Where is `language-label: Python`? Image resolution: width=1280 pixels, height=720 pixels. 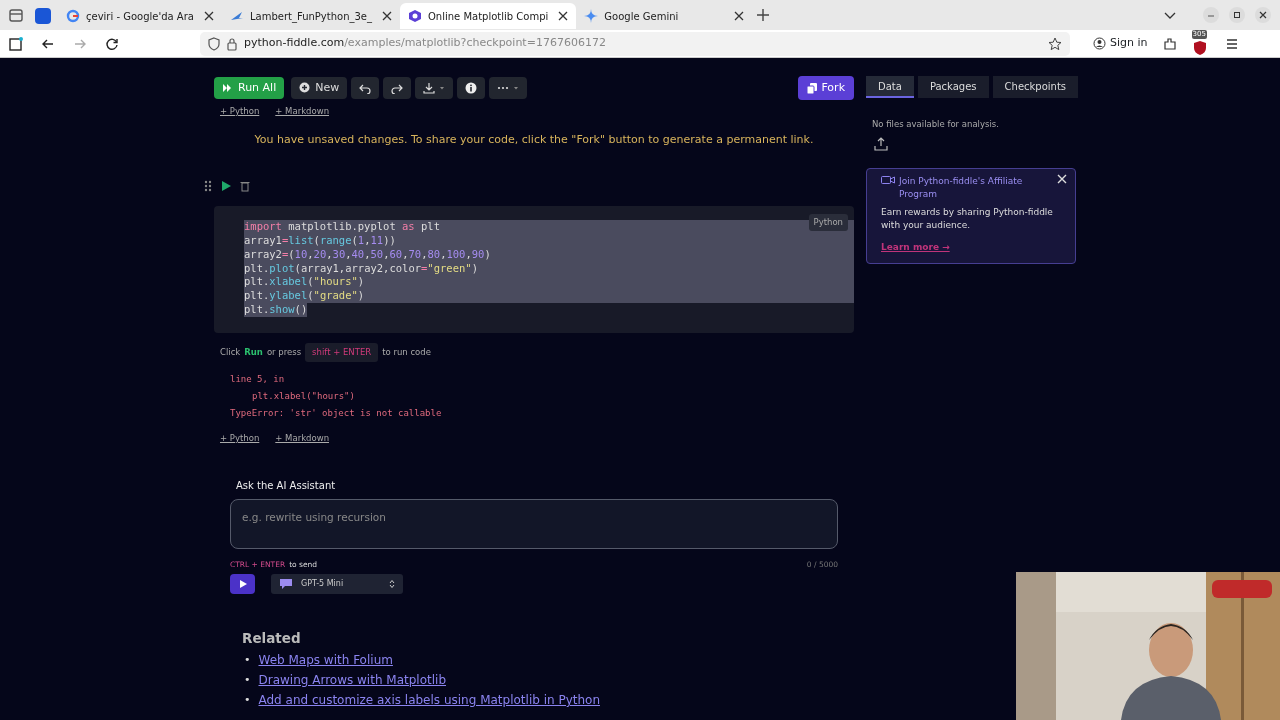
language-label: Python is located at coordinates (828, 222).